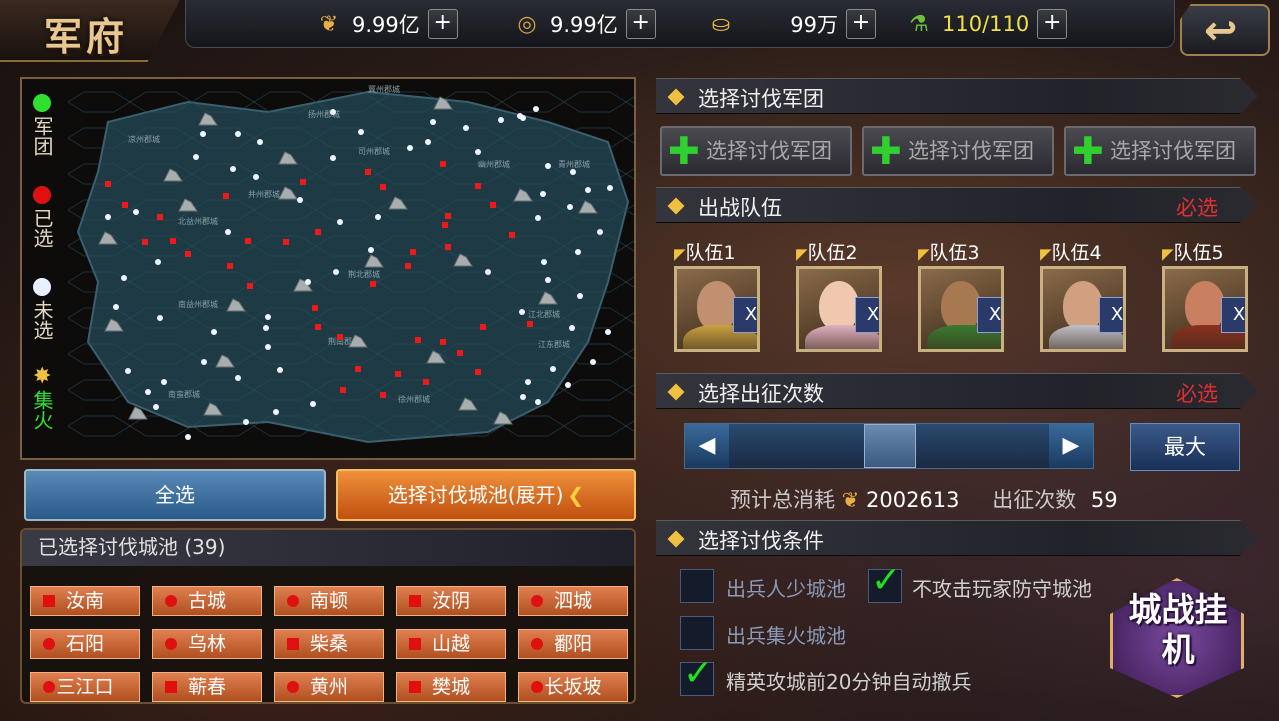  What do you see at coordinates (573, 601) in the screenshot?
I see `city-chip: 泗城` at bounding box center [573, 601].